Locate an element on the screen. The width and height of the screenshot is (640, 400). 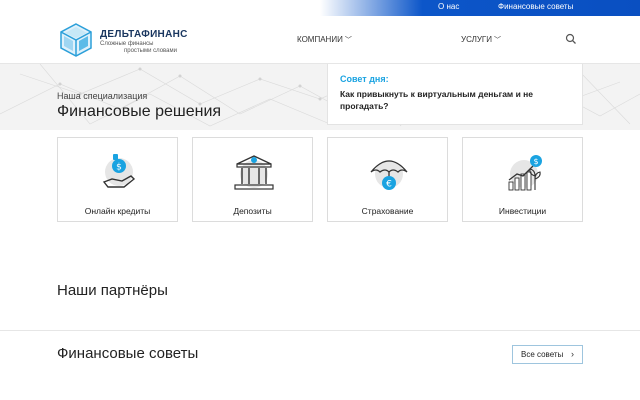
card-label: Онлайн кредиты is located at coordinates (117, 211).